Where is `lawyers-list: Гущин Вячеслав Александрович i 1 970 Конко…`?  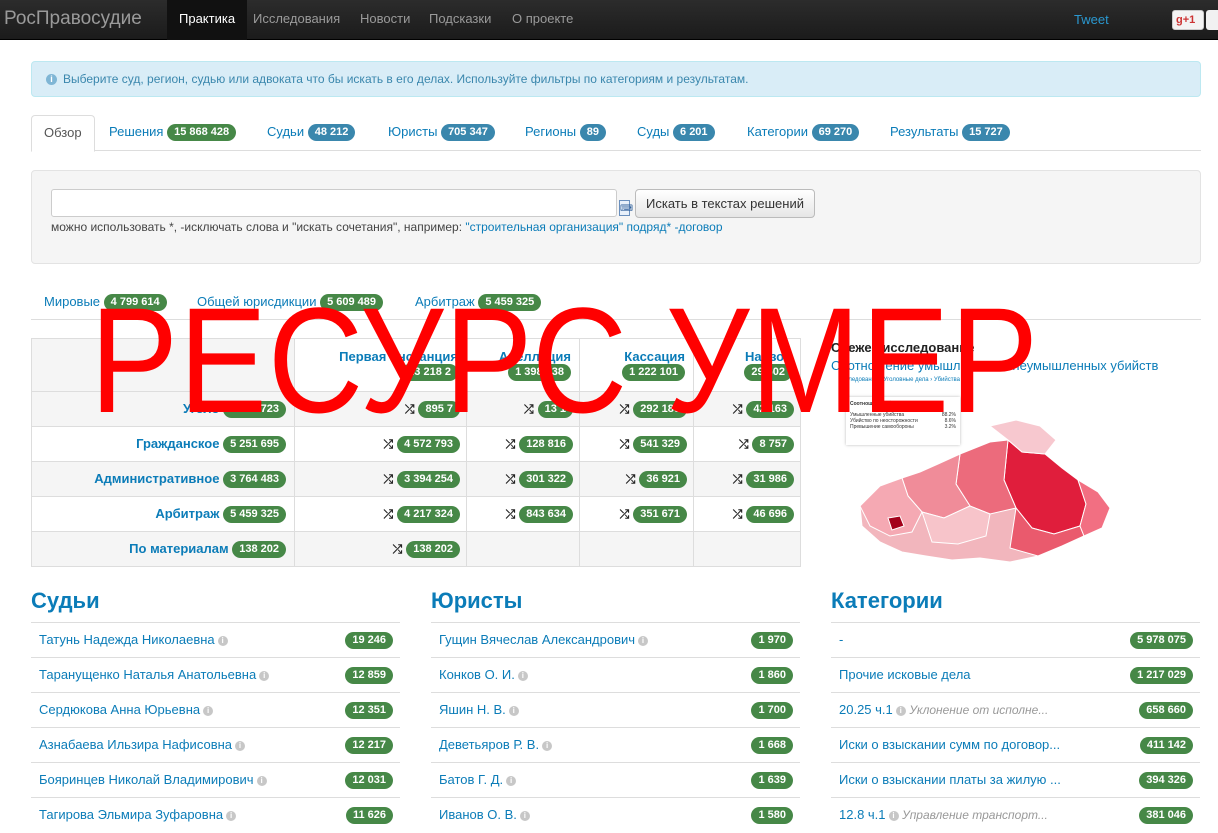
lawyers-list: Гущин Вячеслав Александрович i 1 970 Конко… is located at coordinates (615, 727).